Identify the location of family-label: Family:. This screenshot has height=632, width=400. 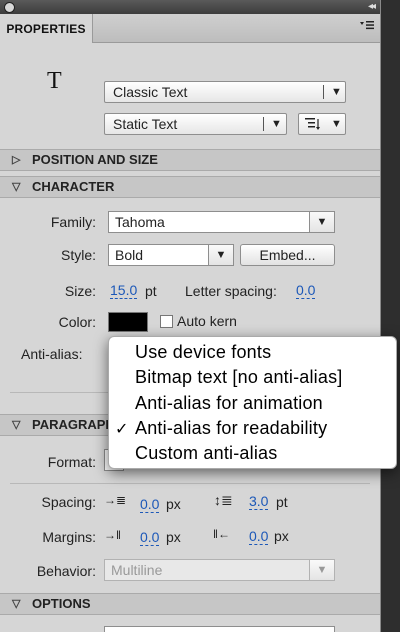
(73, 222).